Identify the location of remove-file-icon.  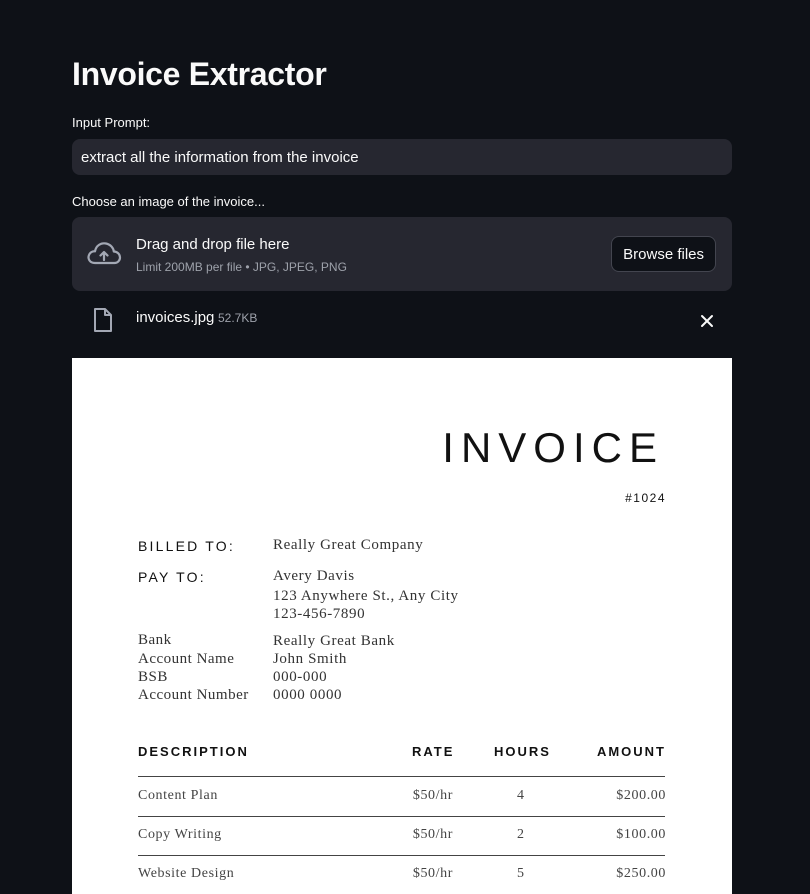
(707, 321).